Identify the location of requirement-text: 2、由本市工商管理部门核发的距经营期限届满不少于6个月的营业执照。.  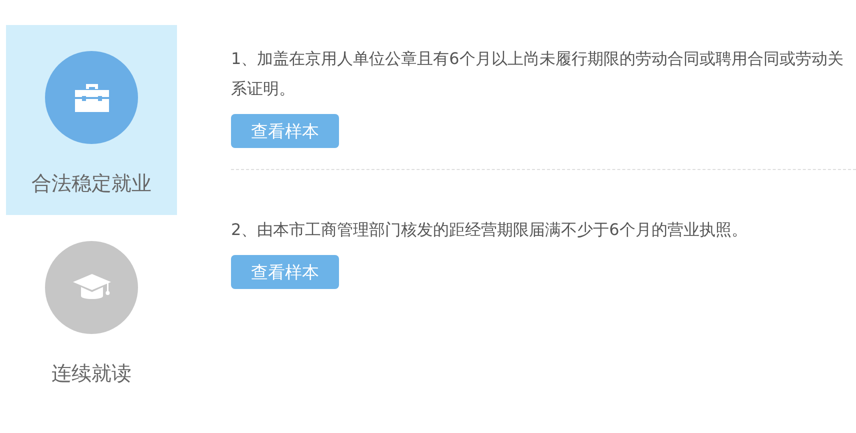
(489, 230).